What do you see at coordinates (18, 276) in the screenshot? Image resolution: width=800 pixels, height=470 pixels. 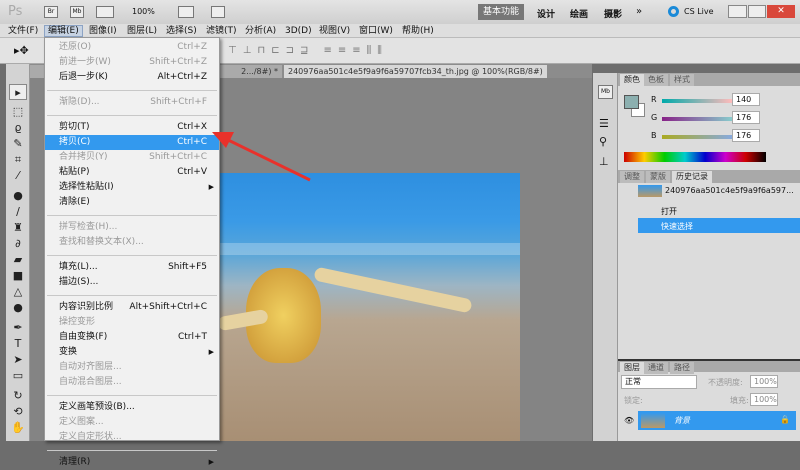 I see `gradient-tool-icon: ■` at bounding box center [18, 276].